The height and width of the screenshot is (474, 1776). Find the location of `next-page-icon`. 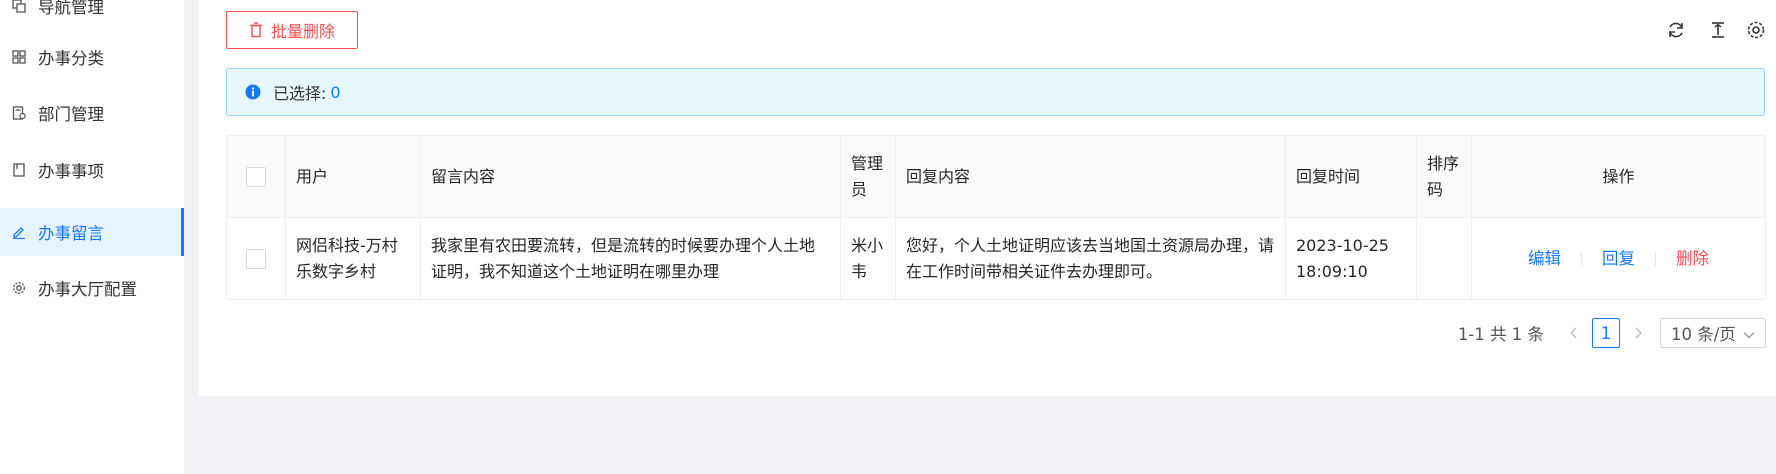

next-page-icon is located at coordinates (1638, 333).